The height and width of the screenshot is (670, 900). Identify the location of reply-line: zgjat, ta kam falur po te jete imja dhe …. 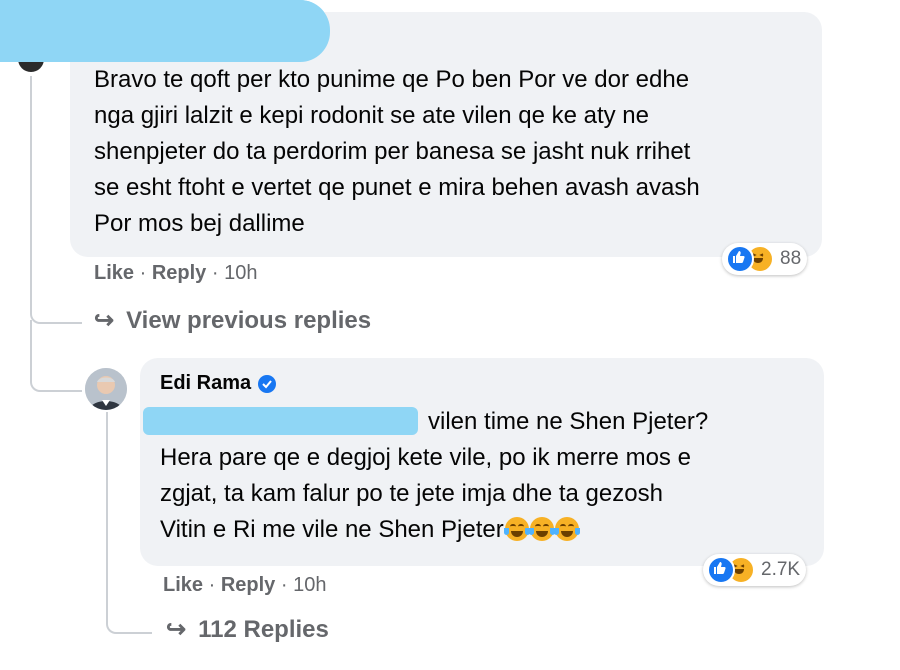
(411, 493).